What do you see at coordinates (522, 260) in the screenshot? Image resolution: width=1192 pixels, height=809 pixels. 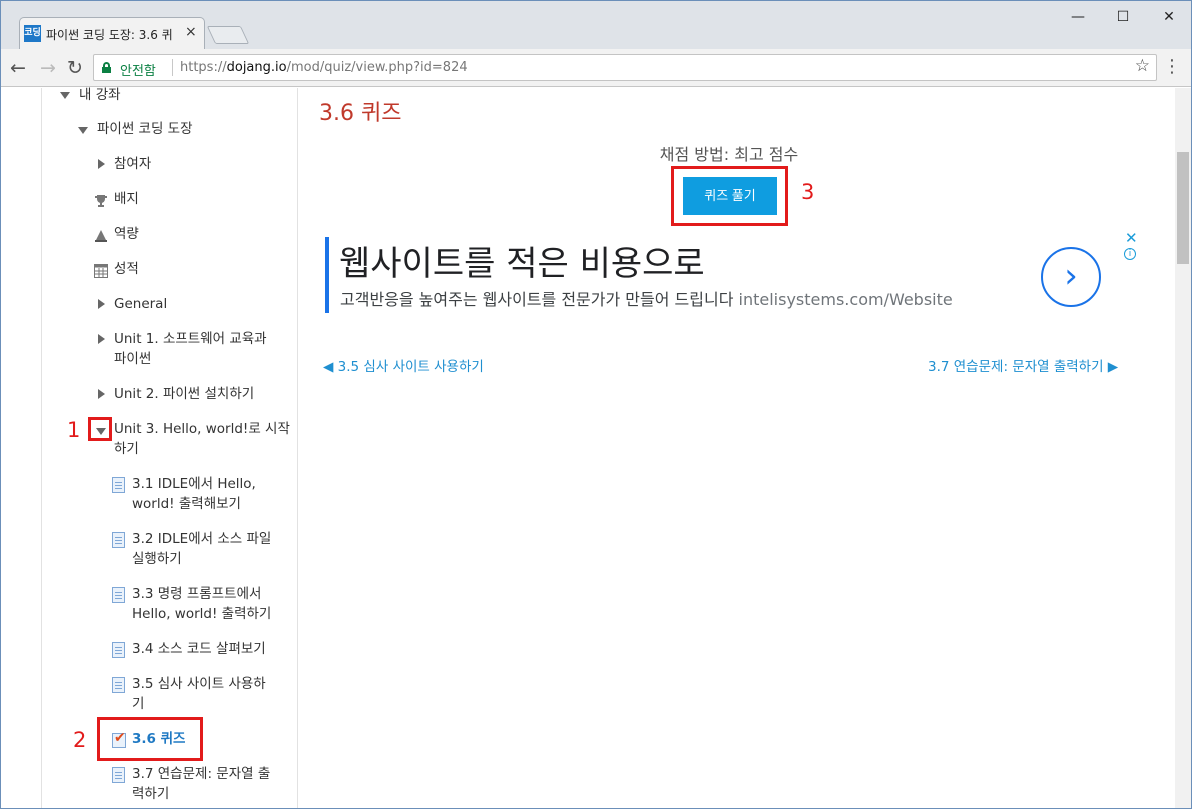 I see `ad-headline: 웹사이트를 적은 비용으로` at bounding box center [522, 260].